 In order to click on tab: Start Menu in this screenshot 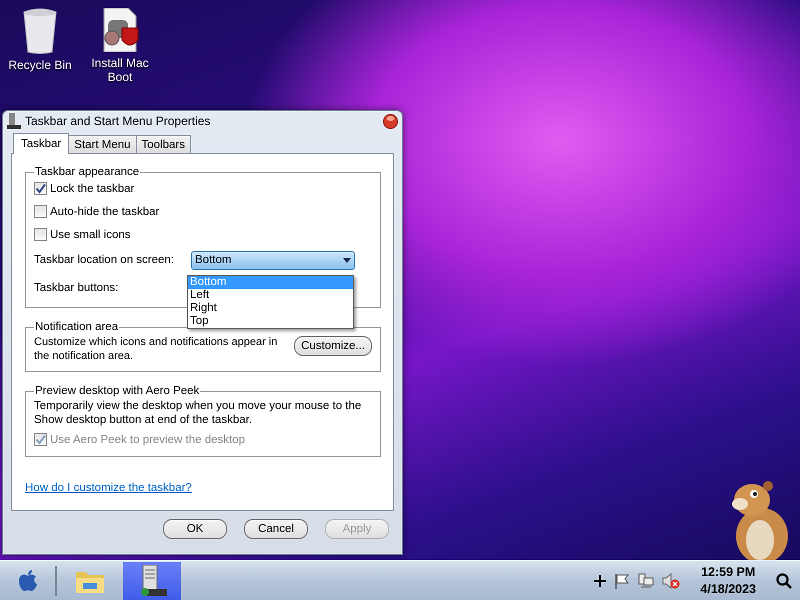, I will do `click(102, 144)`.